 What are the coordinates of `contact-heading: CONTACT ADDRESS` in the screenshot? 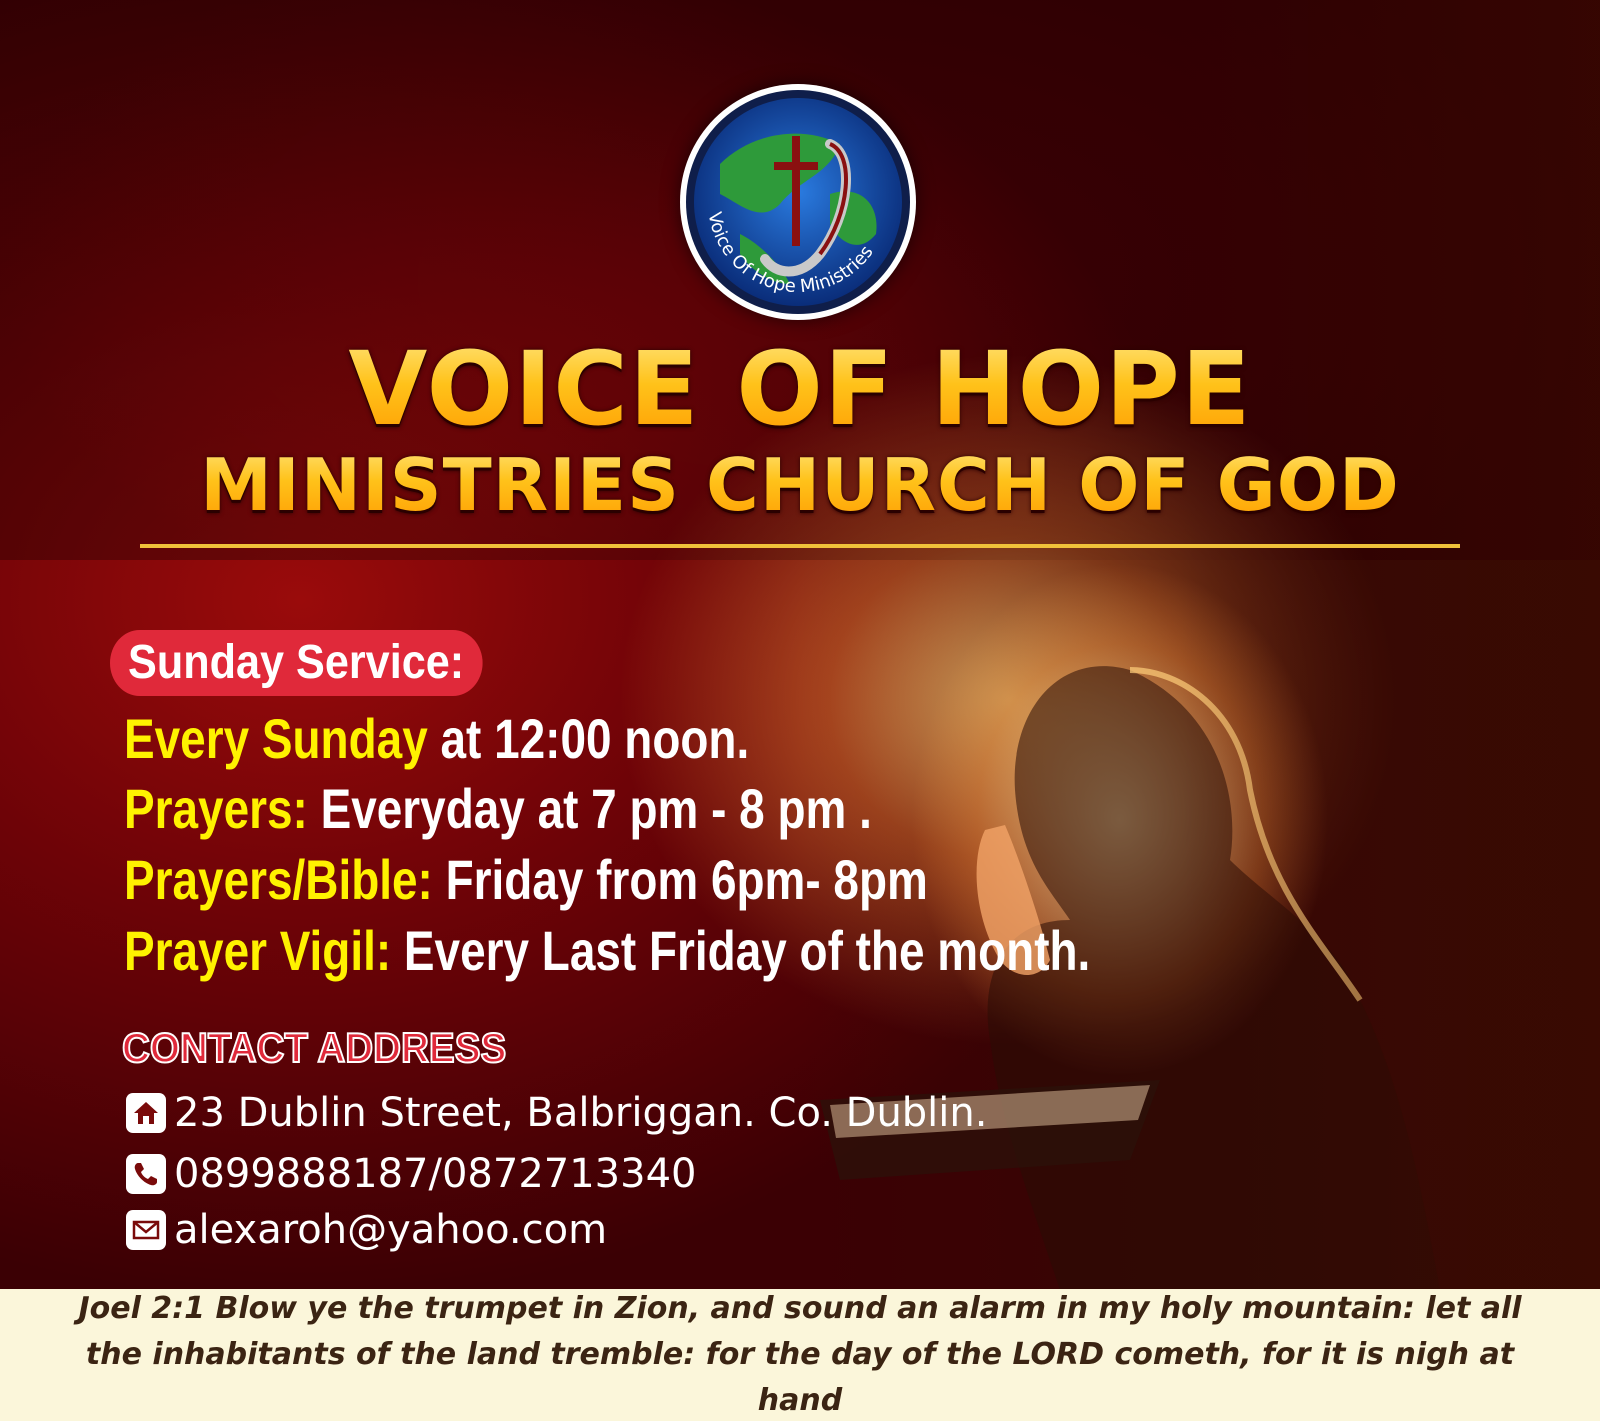 It's located at (314, 1047).